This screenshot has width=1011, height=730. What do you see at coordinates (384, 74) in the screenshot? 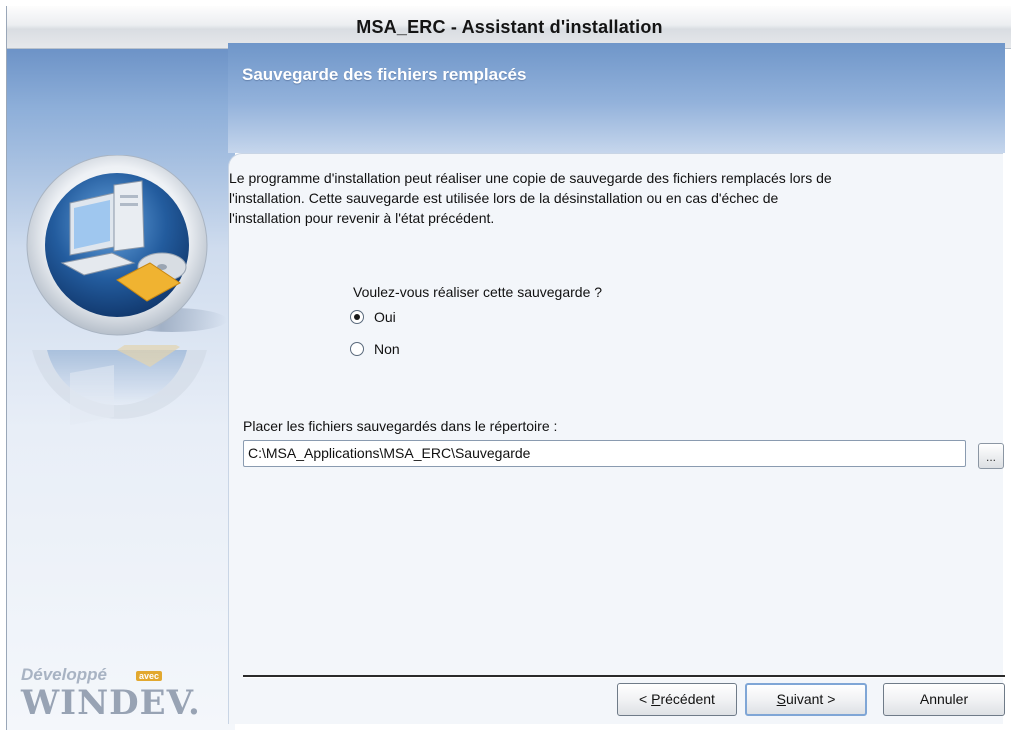
I see `page-title: Sauvegarde des fichiers remplacés` at bounding box center [384, 74].